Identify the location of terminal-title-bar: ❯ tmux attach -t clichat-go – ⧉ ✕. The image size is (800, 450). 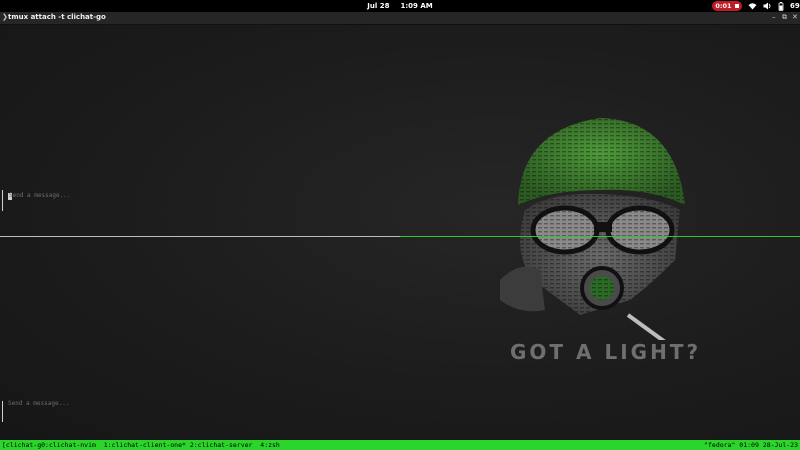
(400, 18).